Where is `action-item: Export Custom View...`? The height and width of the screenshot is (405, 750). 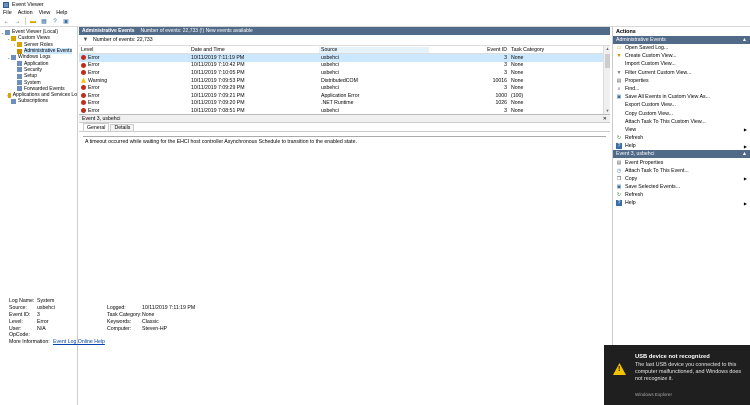 action-item: Export Custom View... is located at coordinates (681, 105).